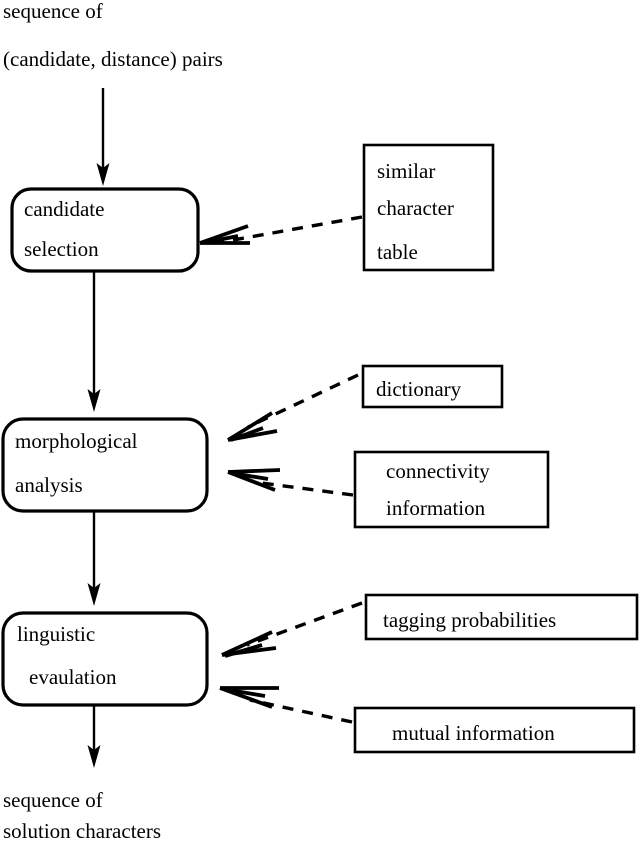 Image resolution: width=640 pixels, height=842 pixels. I want to click on output-label-line2: solution characters, so click(82, 830).